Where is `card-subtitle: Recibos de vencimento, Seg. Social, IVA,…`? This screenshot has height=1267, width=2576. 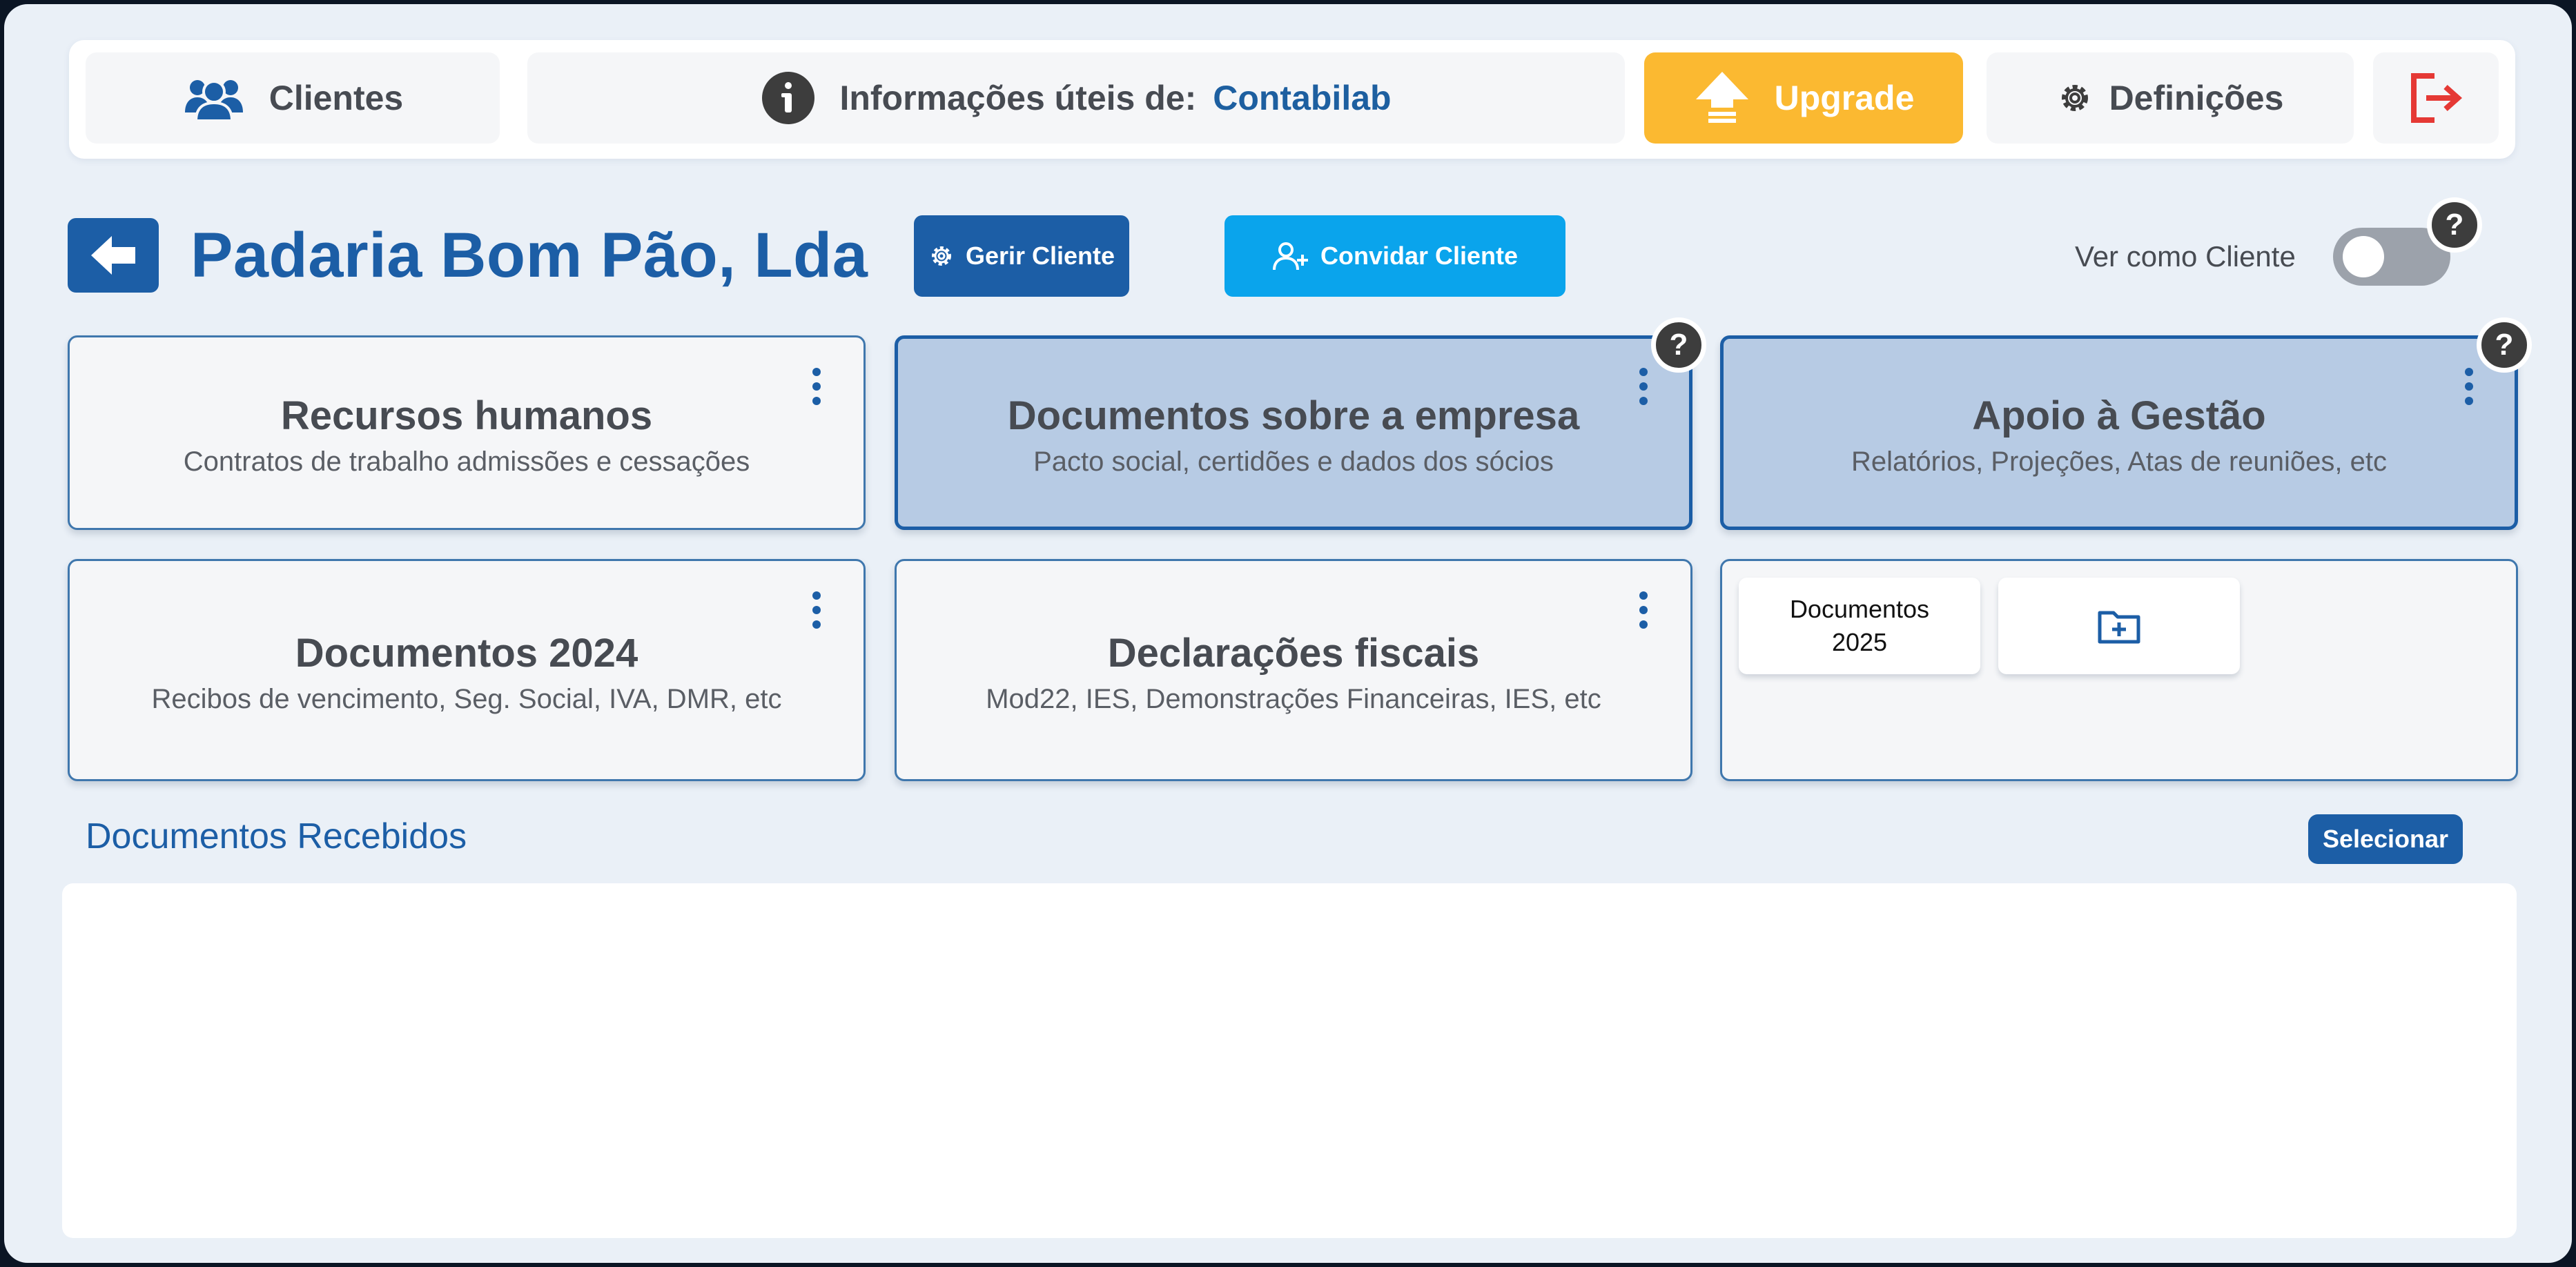 card-subtitle: Recibos de vencimento, Seg. Social, IVA,… is located at coordinates (467, 699).